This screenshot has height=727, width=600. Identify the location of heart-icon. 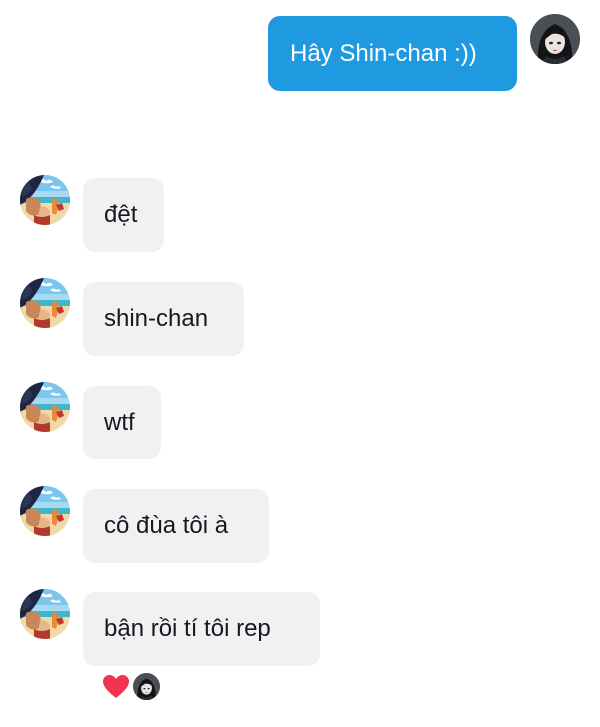
(116, 687).